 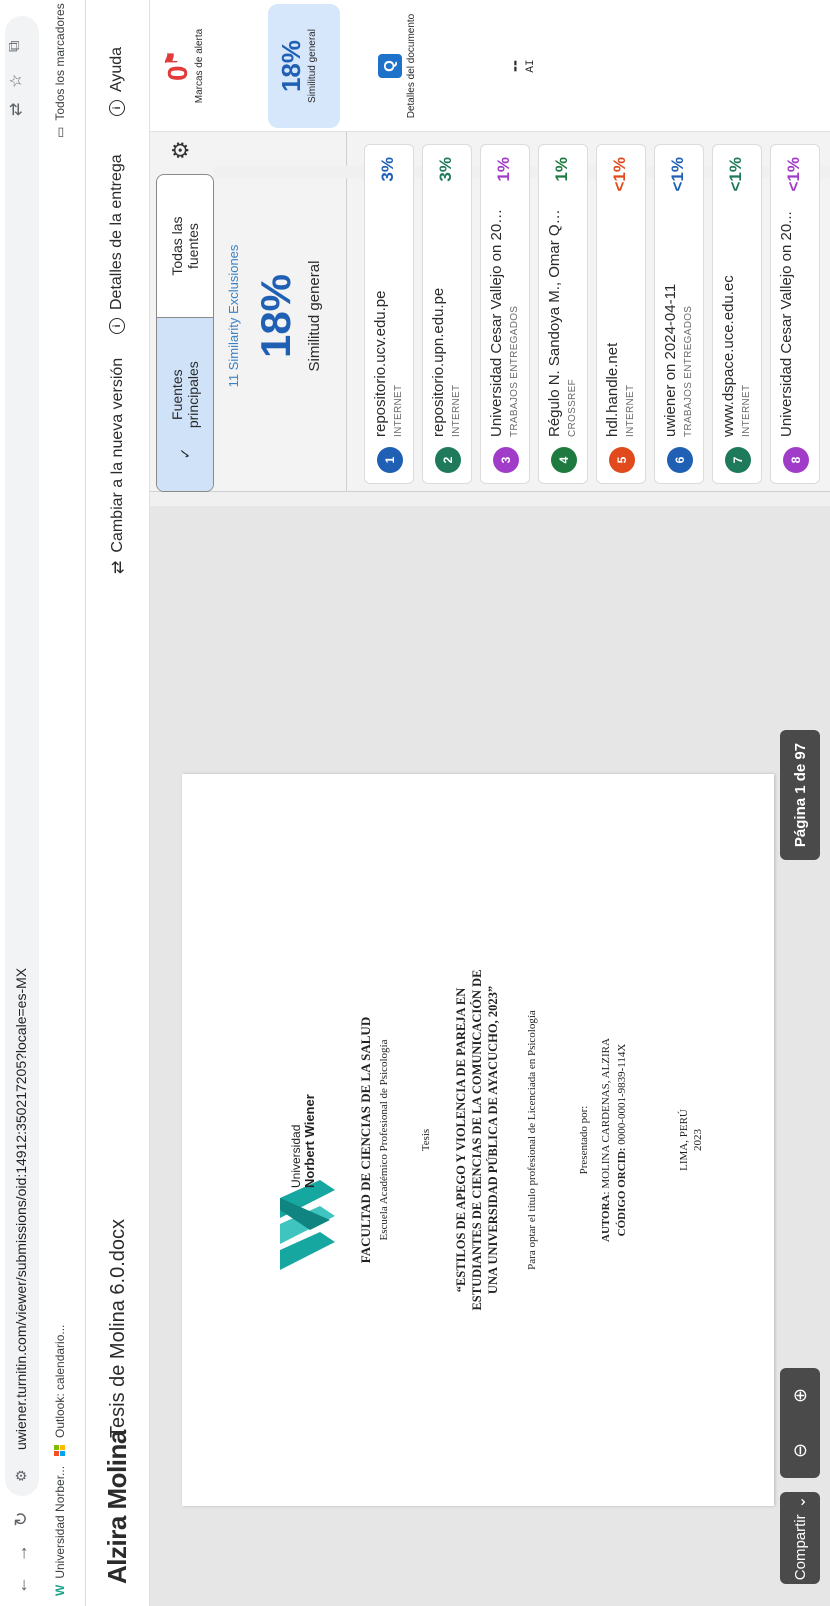 What do you see at coordinates (117, 455) in the screenshot?
I see `switch-version-label: Cambiar a la nueva versión` at bounding box center [117, 455].